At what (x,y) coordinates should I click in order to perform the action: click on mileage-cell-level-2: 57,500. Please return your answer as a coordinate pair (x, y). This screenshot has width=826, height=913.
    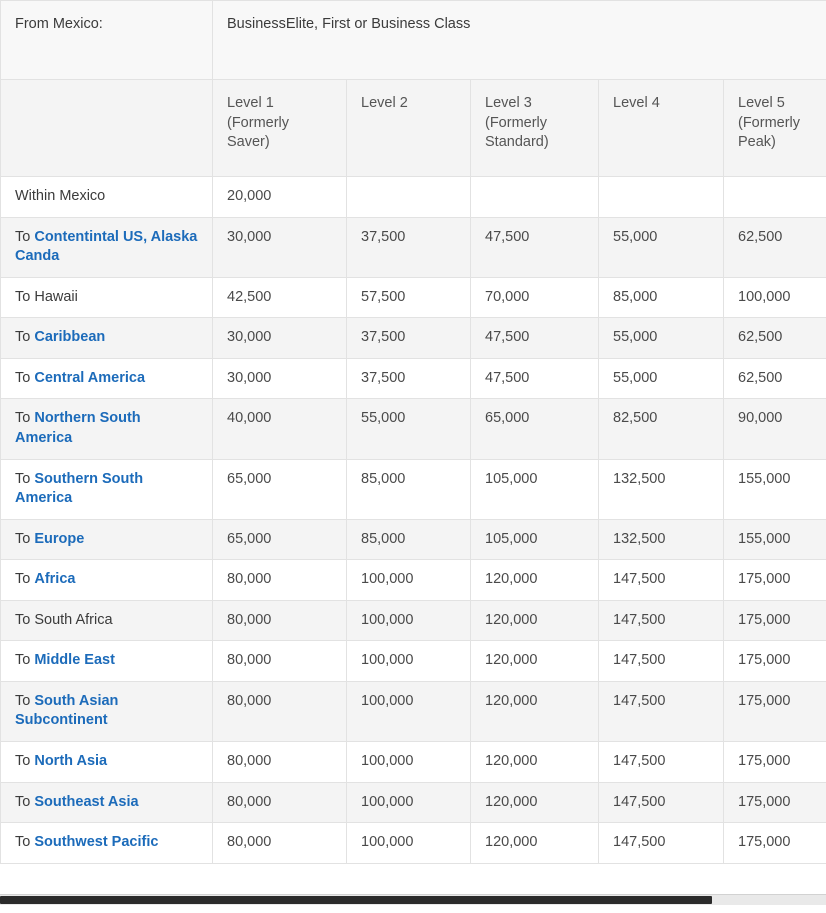
    Looking at the image, I should click on (408, 297).